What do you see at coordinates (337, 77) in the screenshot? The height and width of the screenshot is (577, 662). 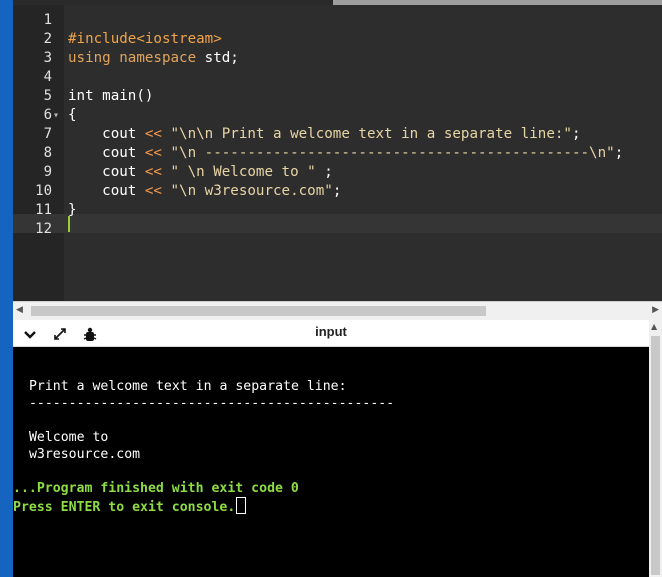 I see `code-line: 4` at bounding box center [337, 77].